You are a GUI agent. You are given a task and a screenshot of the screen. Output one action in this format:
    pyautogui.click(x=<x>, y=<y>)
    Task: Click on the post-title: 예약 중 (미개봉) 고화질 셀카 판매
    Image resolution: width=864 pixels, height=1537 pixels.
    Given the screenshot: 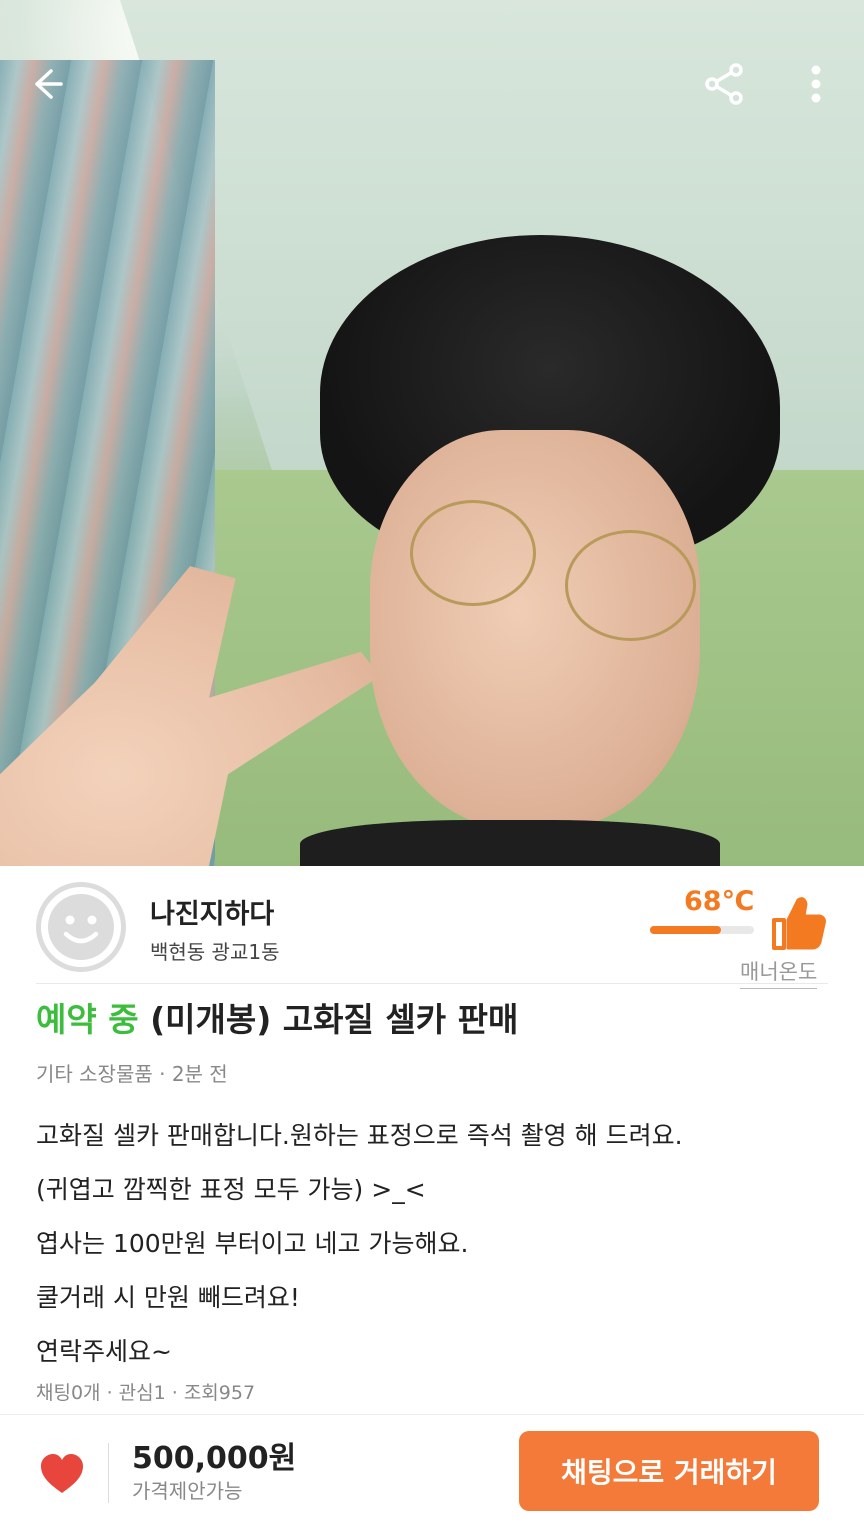 What is the action you would take?
    pyautogui.click(x=277, y=1017)
    